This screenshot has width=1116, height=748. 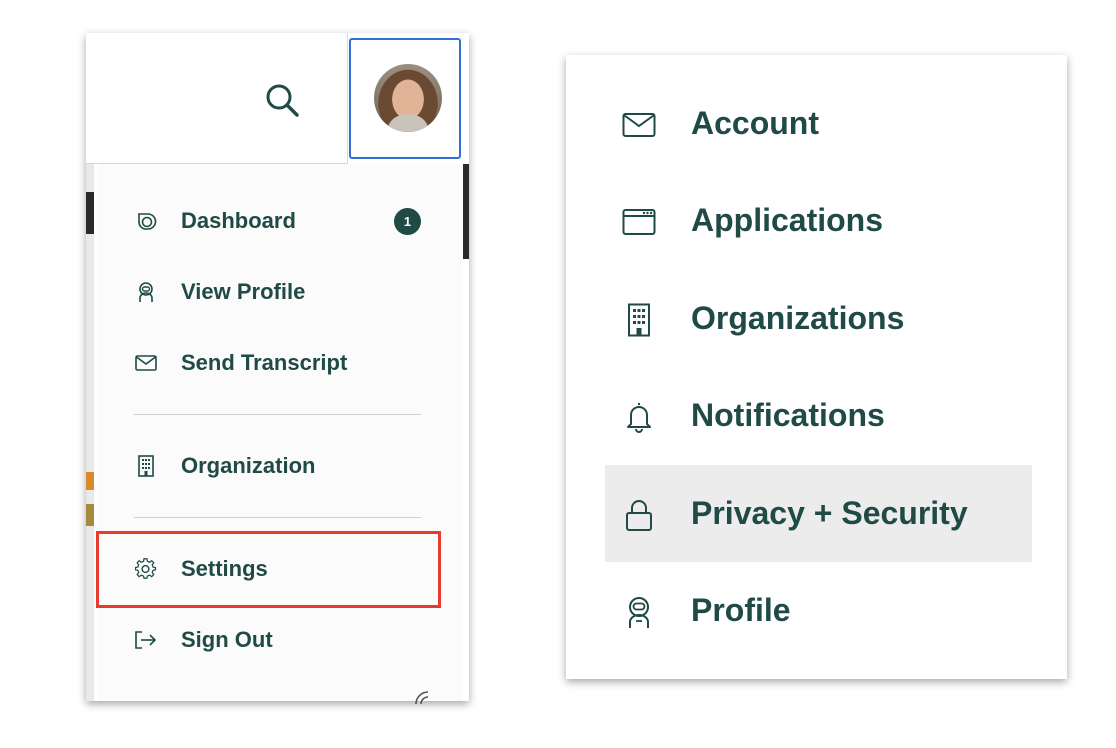 What do you see at coordinates (798, 318) in the screenshot?
I see `settings-item-label: Organizations` at bounding box center [798, 318].